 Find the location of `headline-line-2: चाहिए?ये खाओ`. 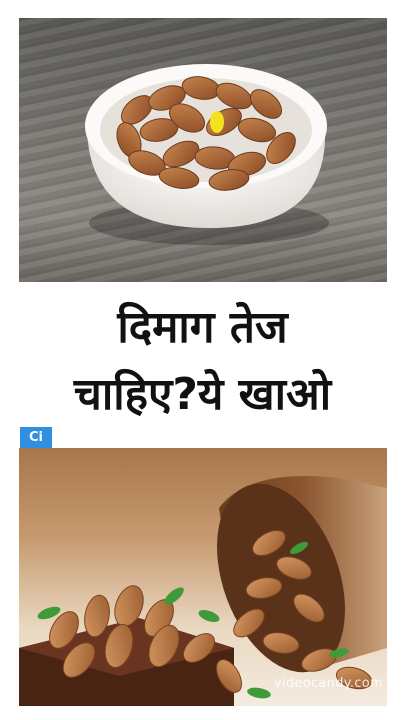

headline-line-2: चाहिए?ये खाओ is located at coordinates (202, 394).